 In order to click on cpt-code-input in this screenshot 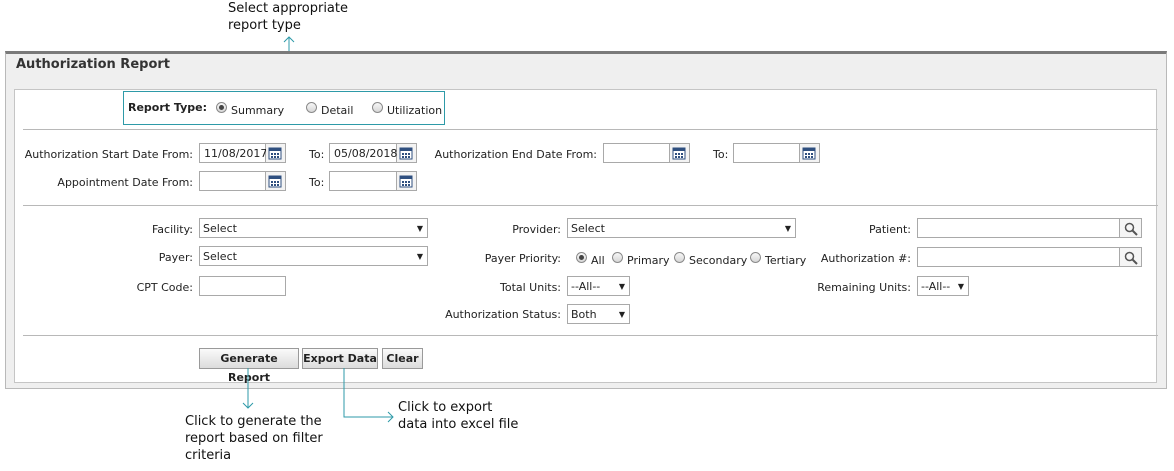, I will do `click(242, 286)`.